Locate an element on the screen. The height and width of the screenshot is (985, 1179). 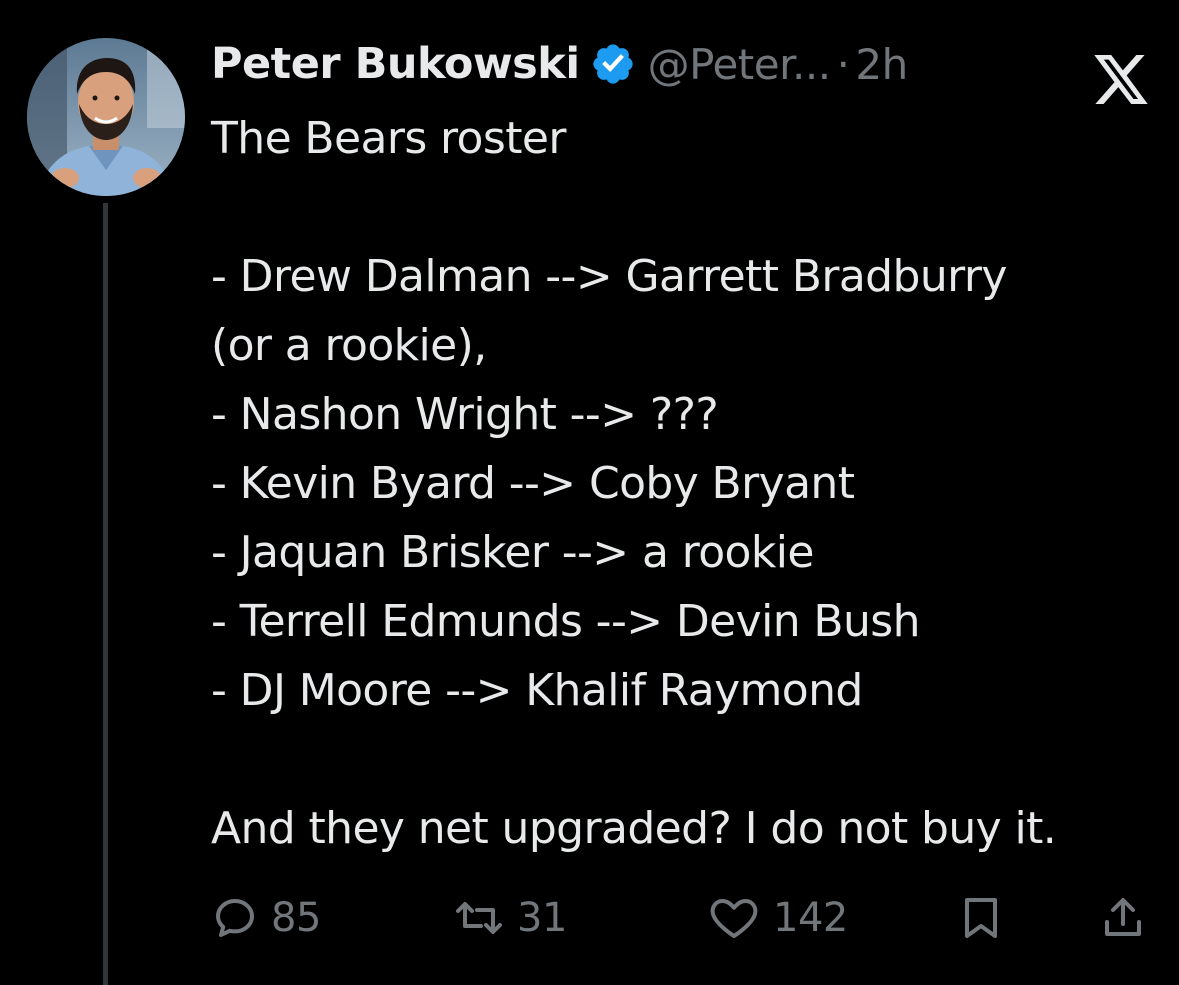
tweet-actions: 85 31 142 is located at coordinates (686, 918).